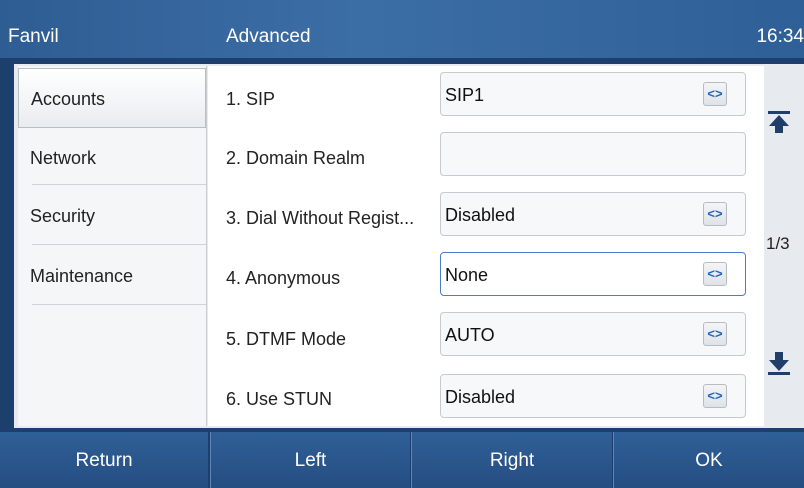 This screenshot has width=804, height=488. What do you see at coordinates (283, 278) in the screenshot?
I see `setting-label-anonymous: 4. Anonymous` at bounding box center [283, 278].